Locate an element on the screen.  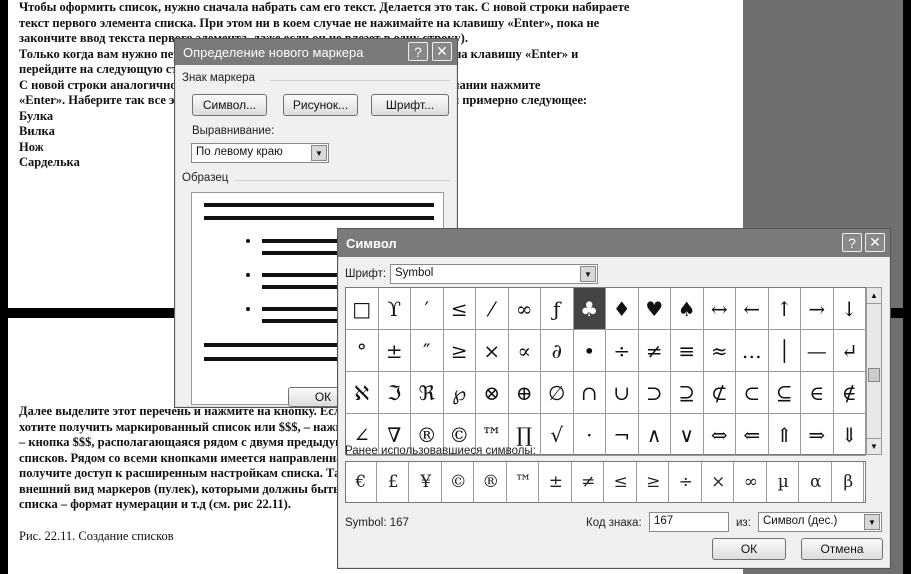
symbol-cell: ↵ is located at coordinates (849, 351).